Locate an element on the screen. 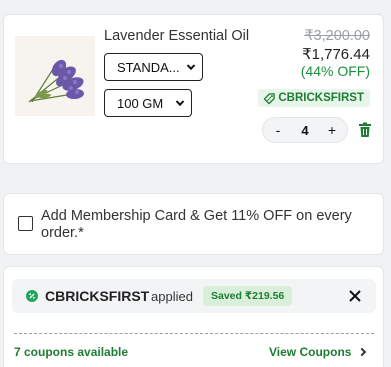 Image resolution: width=391 pixels, height=367 pixels. lavender-image is located at coordinates (55, 76).